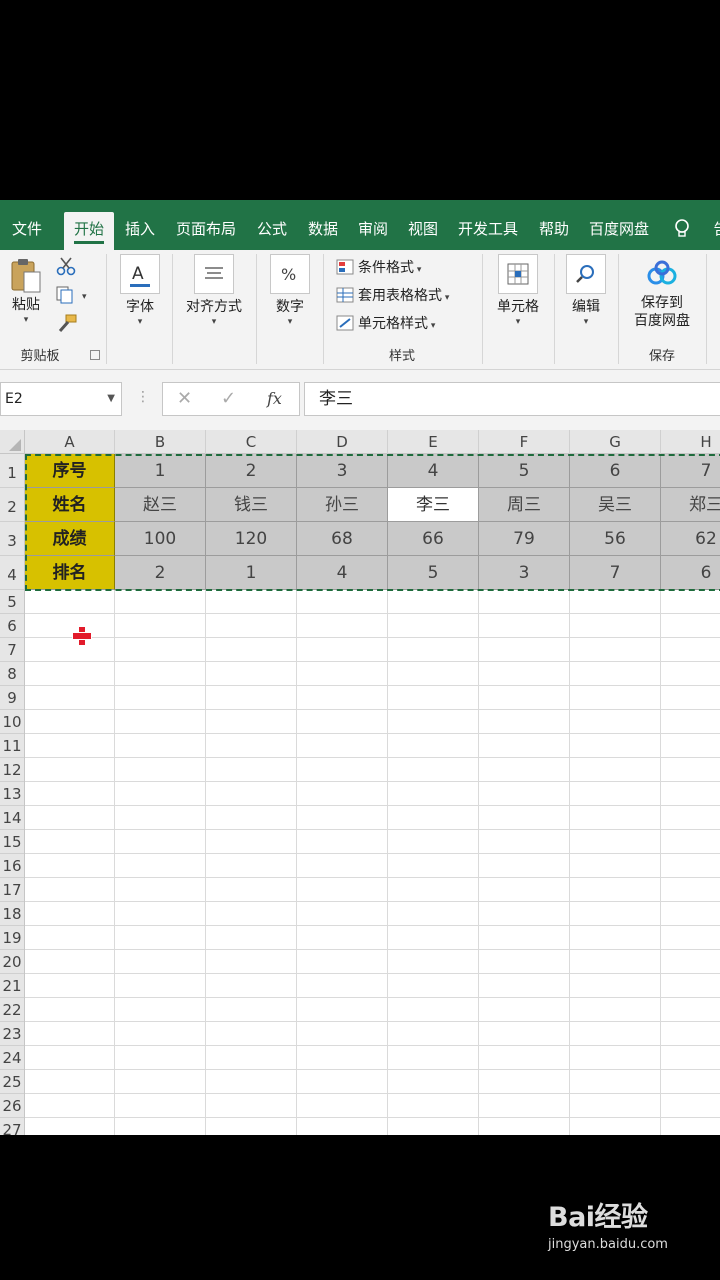 This screenshot has width=720, height=1280. I want to click on row-header: 24, so click(12, 1058).